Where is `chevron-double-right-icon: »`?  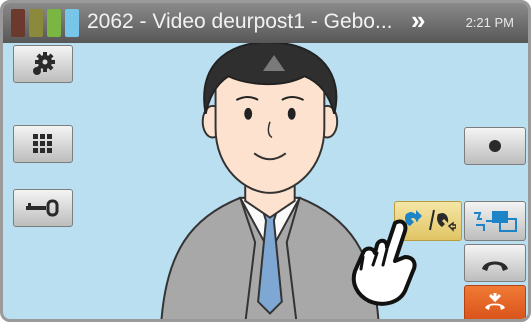 chevron-double-right-icon: » is located at coordinates (418, 20).